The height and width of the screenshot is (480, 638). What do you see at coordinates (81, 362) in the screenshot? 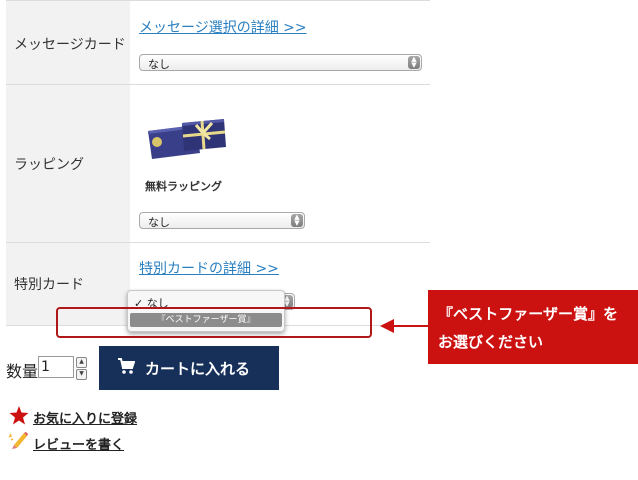
I see `increment-icon: ▲` at bounding box center [81, 362].